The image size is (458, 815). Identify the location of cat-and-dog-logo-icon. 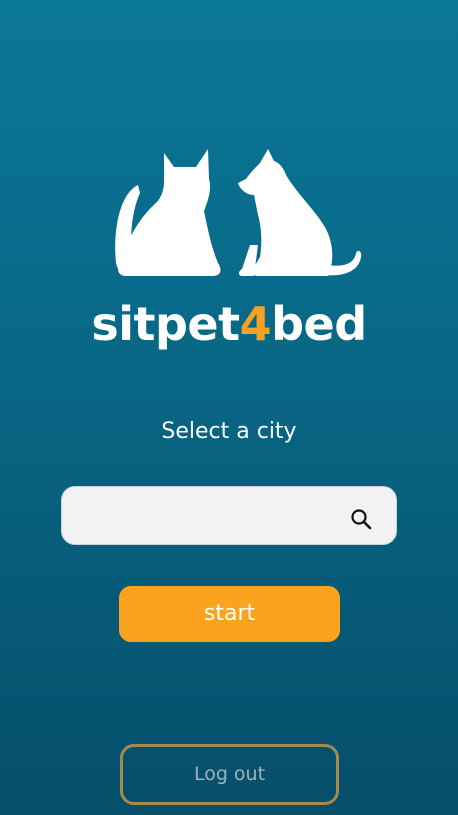
(237, 212).